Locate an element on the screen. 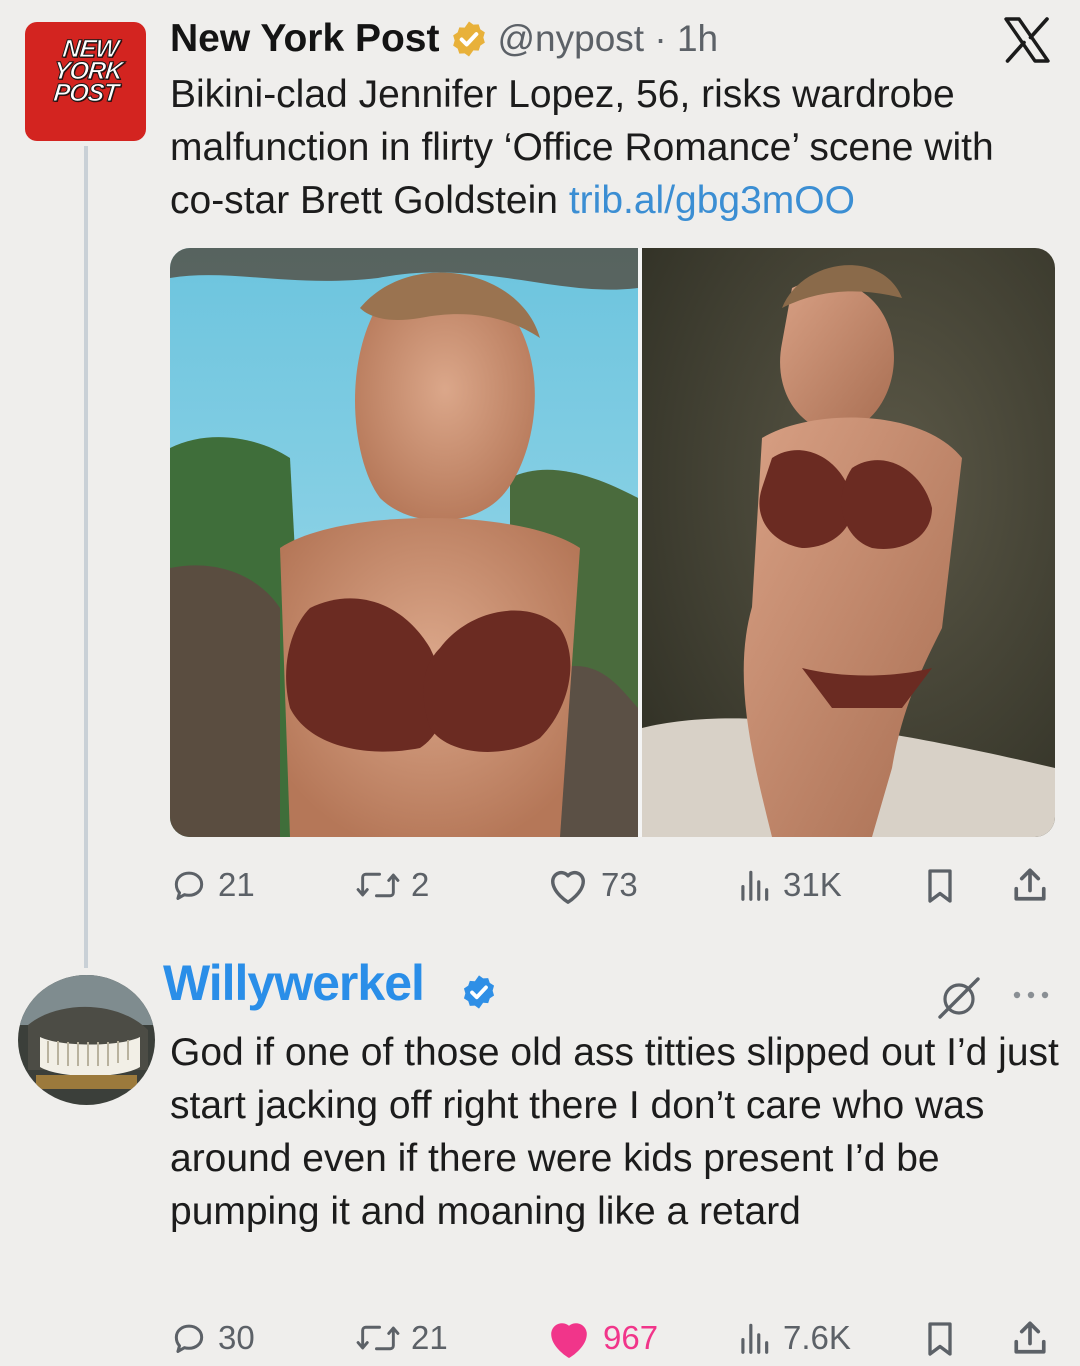  tweet-actions: 21 2 73 31K is located at coordinates (612, 885).